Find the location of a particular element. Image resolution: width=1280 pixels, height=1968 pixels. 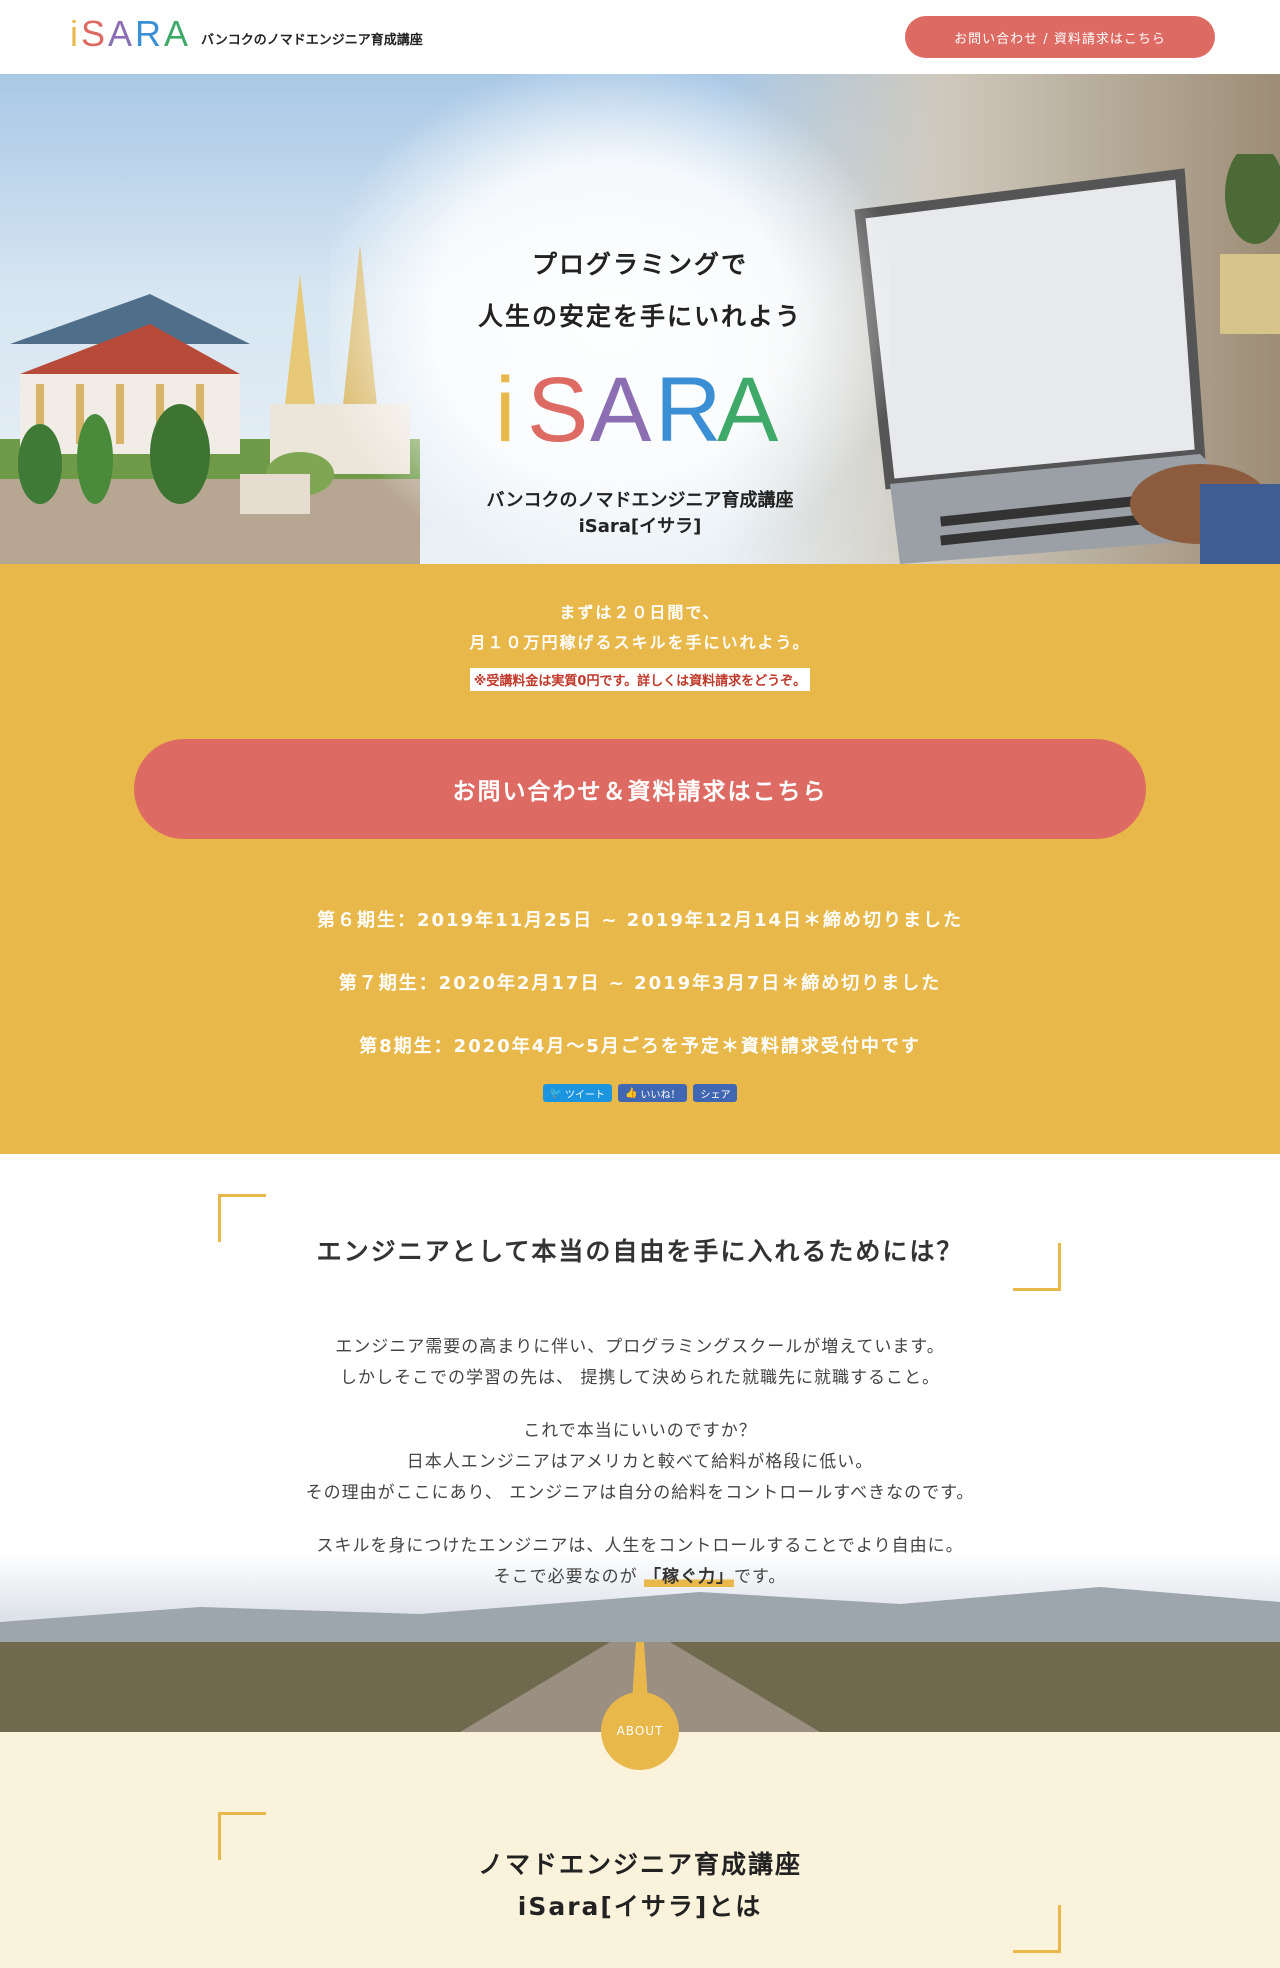

site-subtitle: バンコクのノマドエンジニア育成講座 is located at coordinates (312, 40).